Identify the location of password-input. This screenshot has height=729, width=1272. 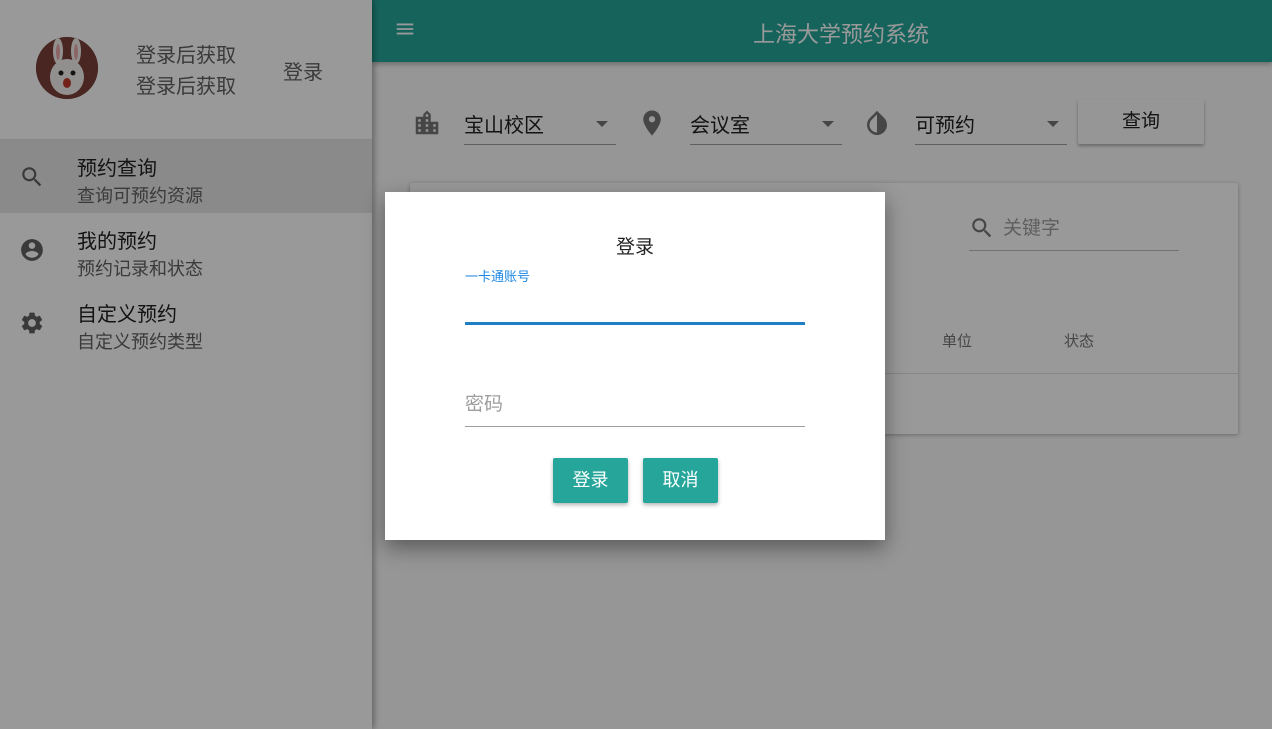
(635, 404).